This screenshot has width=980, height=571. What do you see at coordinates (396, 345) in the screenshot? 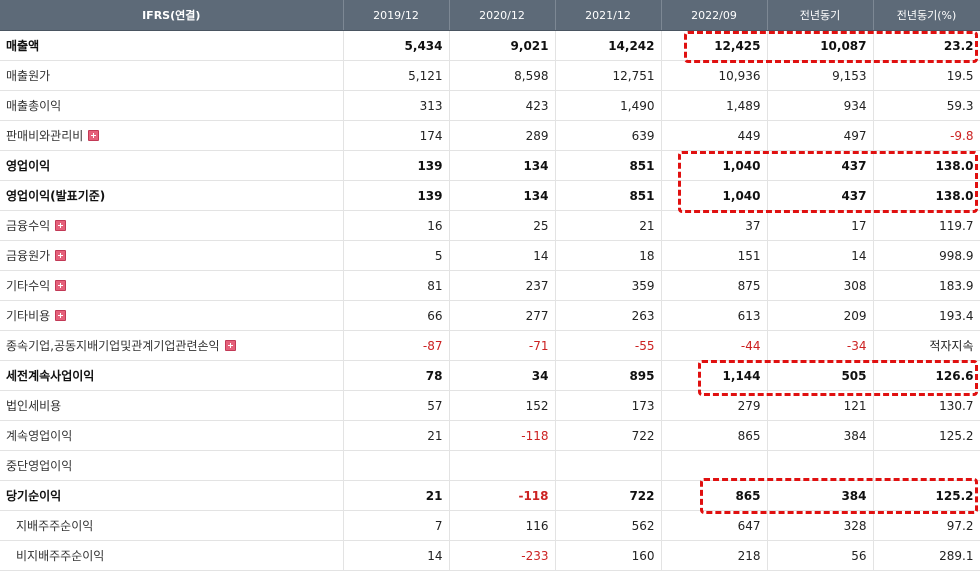
I see `table-cell: -87` at bounding box center [396, 345].